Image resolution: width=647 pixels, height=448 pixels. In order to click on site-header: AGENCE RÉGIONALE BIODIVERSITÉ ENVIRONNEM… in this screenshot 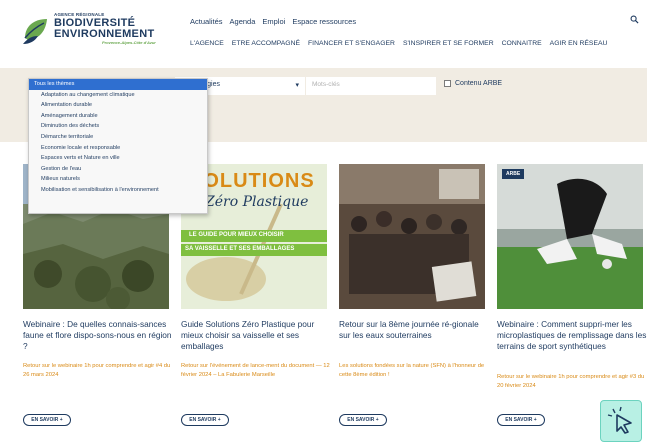, I will do `click(323, 32)`.